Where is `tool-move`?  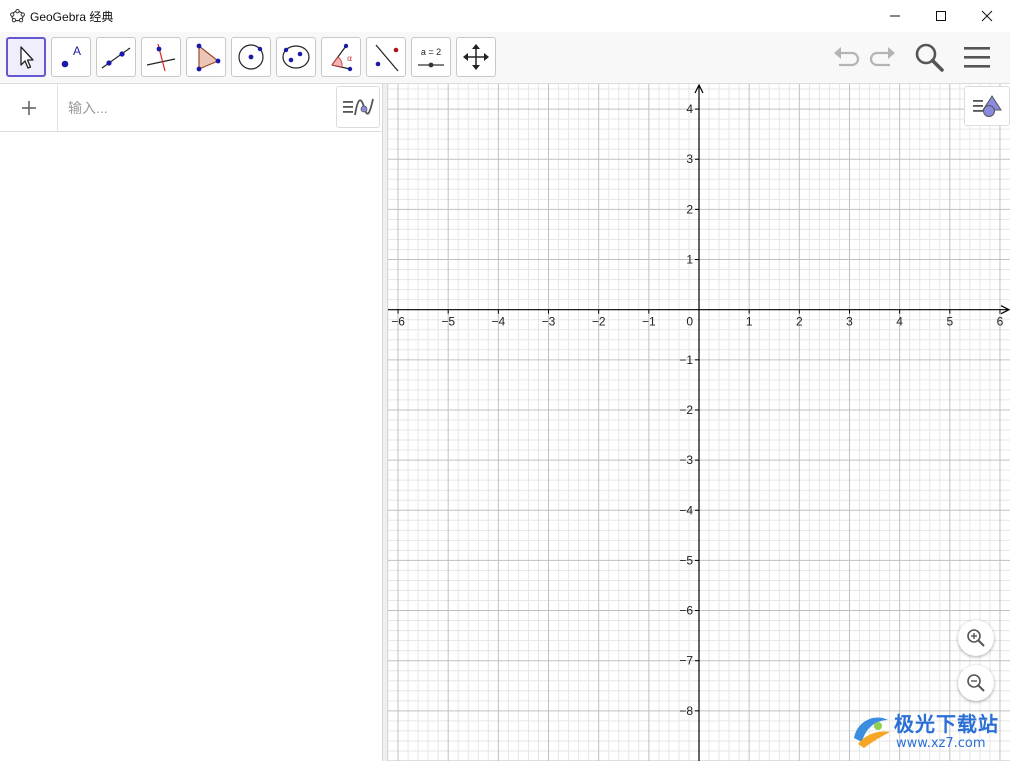 tool-move is located at coordinates (26, 57).